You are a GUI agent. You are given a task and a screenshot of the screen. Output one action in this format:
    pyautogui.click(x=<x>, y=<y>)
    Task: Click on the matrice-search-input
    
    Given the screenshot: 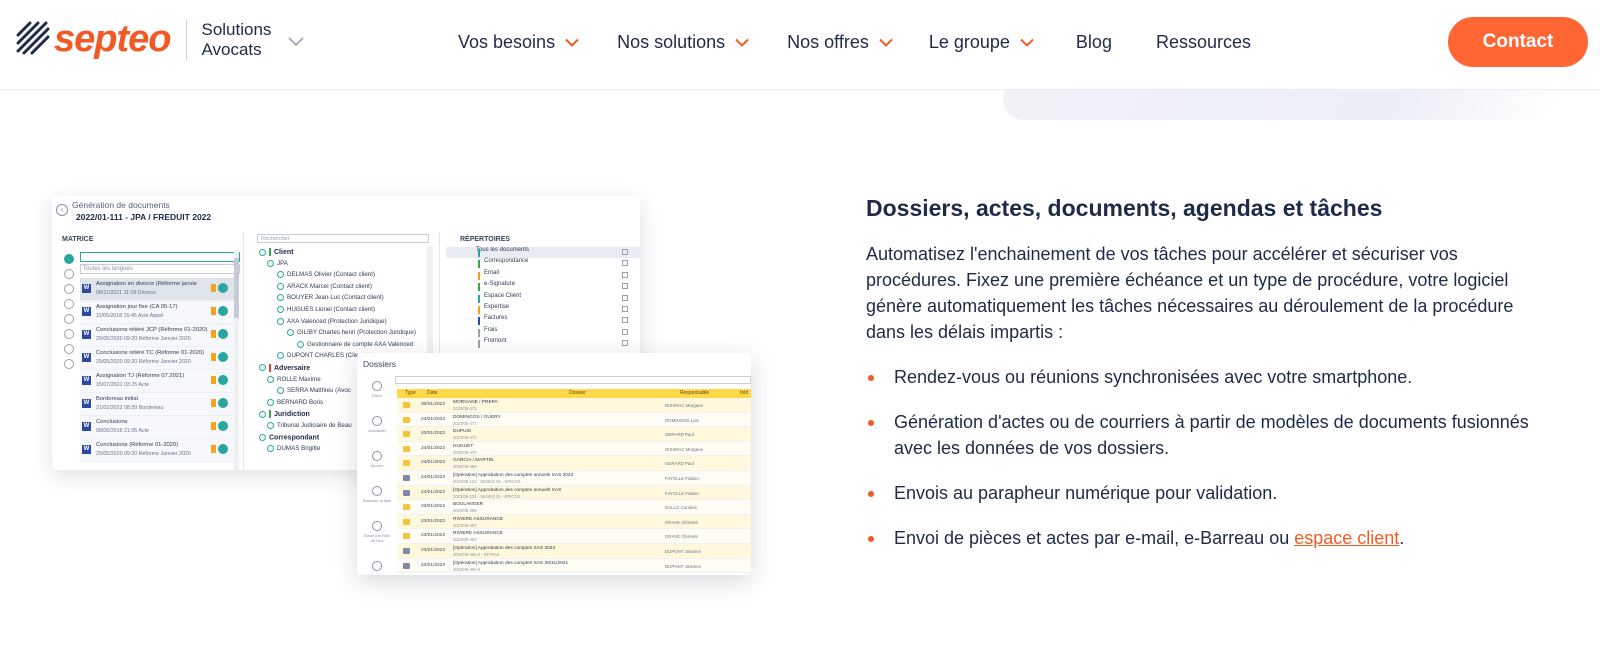 What is the action you would take?
    pyautogui.click(x=160, y=257)
    